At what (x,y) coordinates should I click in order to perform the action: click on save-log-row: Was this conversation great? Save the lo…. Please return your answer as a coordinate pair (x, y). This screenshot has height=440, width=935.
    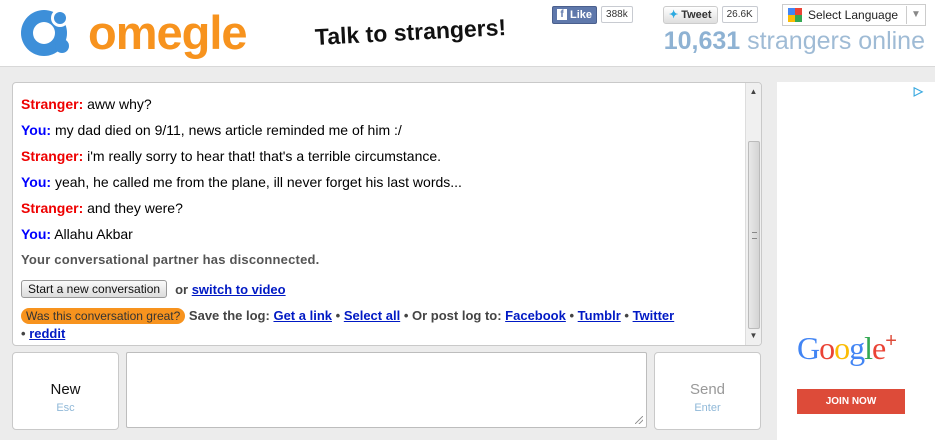
    Looking at the image, I should click on (381, 324).